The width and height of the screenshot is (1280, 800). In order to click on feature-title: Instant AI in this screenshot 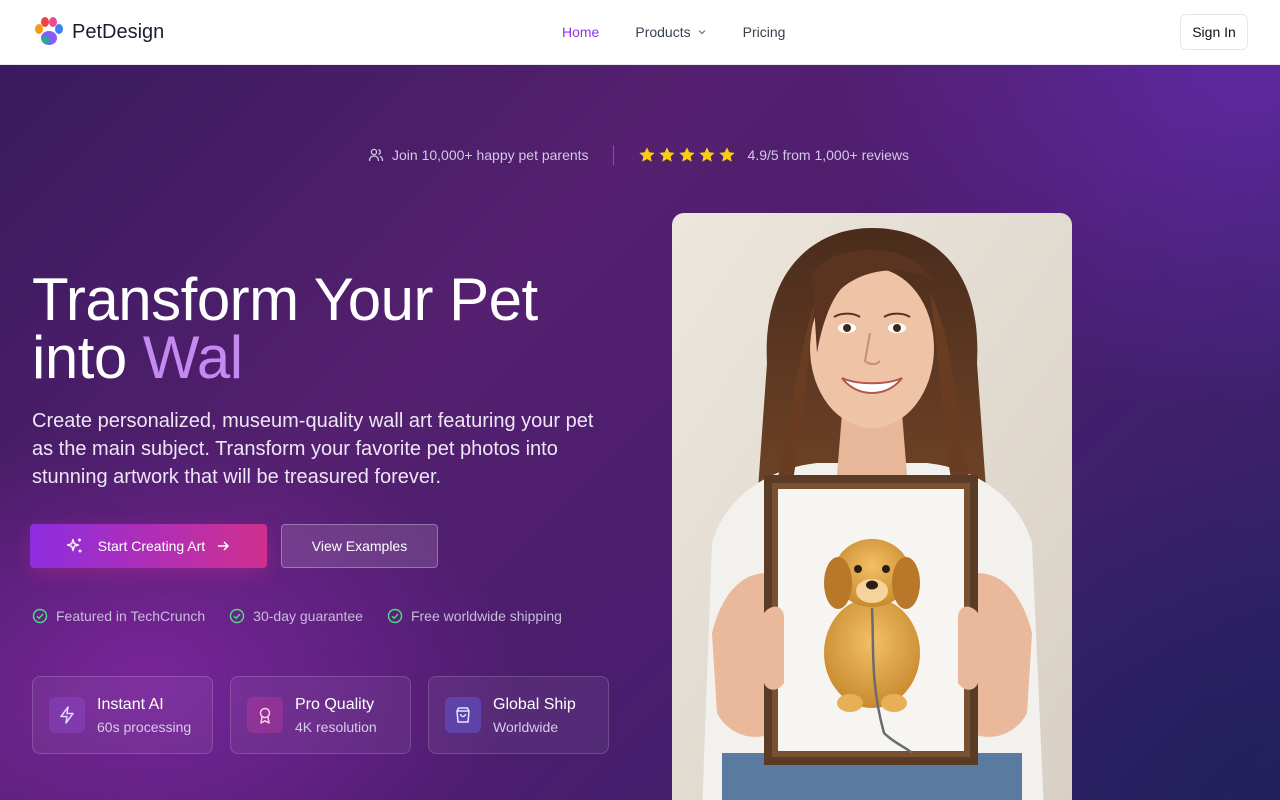, I will do `click(130, 704)`.